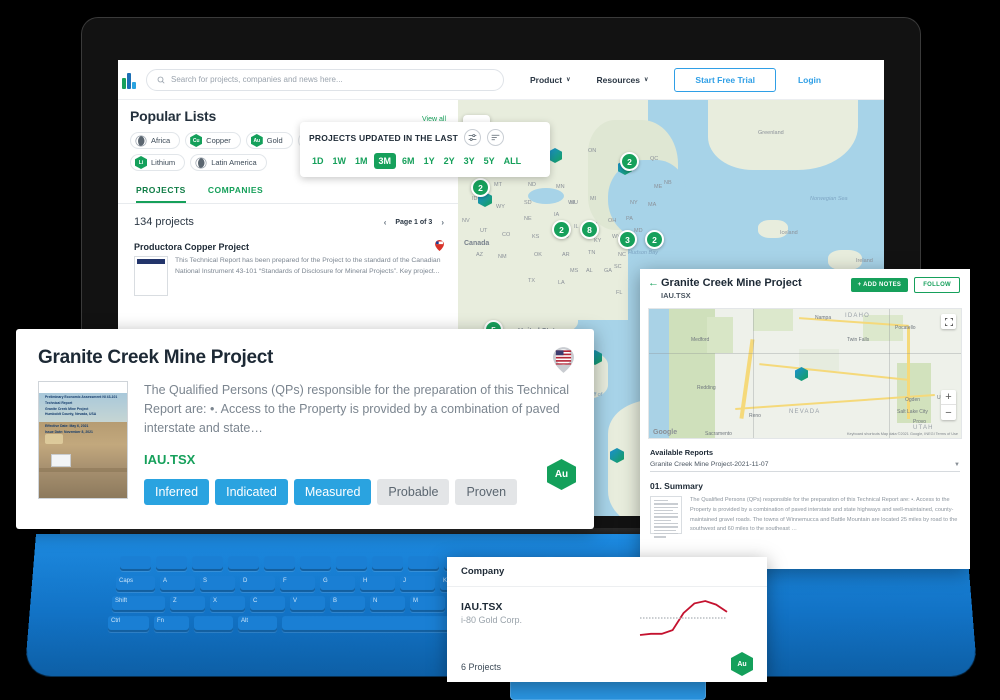  What do you see at coordinates (138, 604) in the screenshot?
I see `keyboard-key: Shift` at bounding box center [138, 604].